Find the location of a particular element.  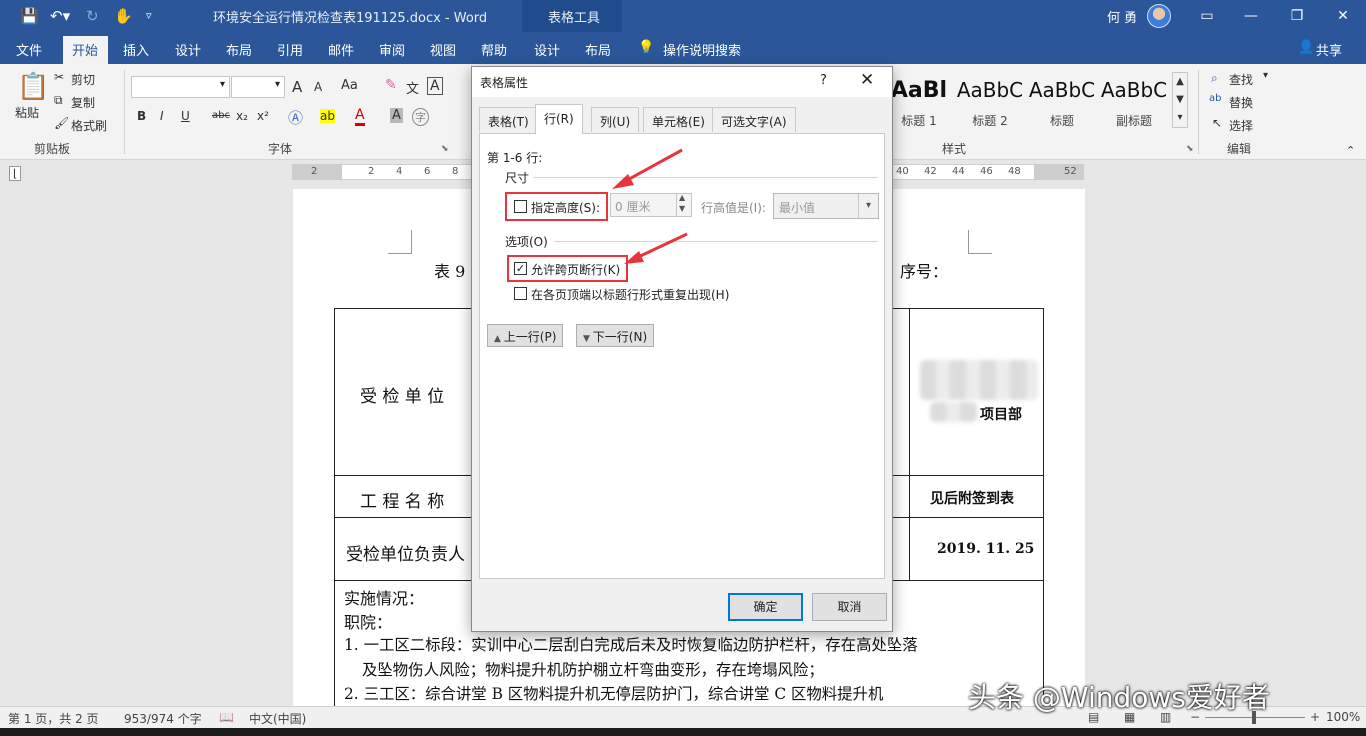

redo-icon: ↻ is located at coordinates (92, 16).